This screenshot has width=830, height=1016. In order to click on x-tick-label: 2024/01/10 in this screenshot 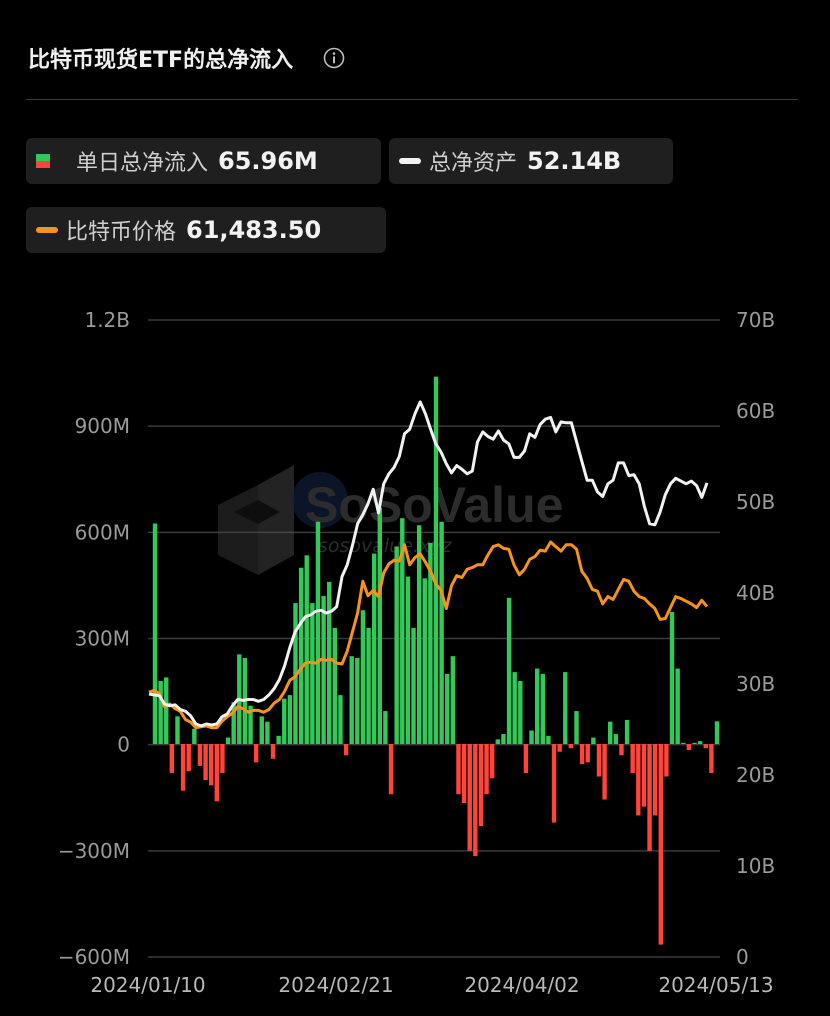, I will do `click(147, 985)`.